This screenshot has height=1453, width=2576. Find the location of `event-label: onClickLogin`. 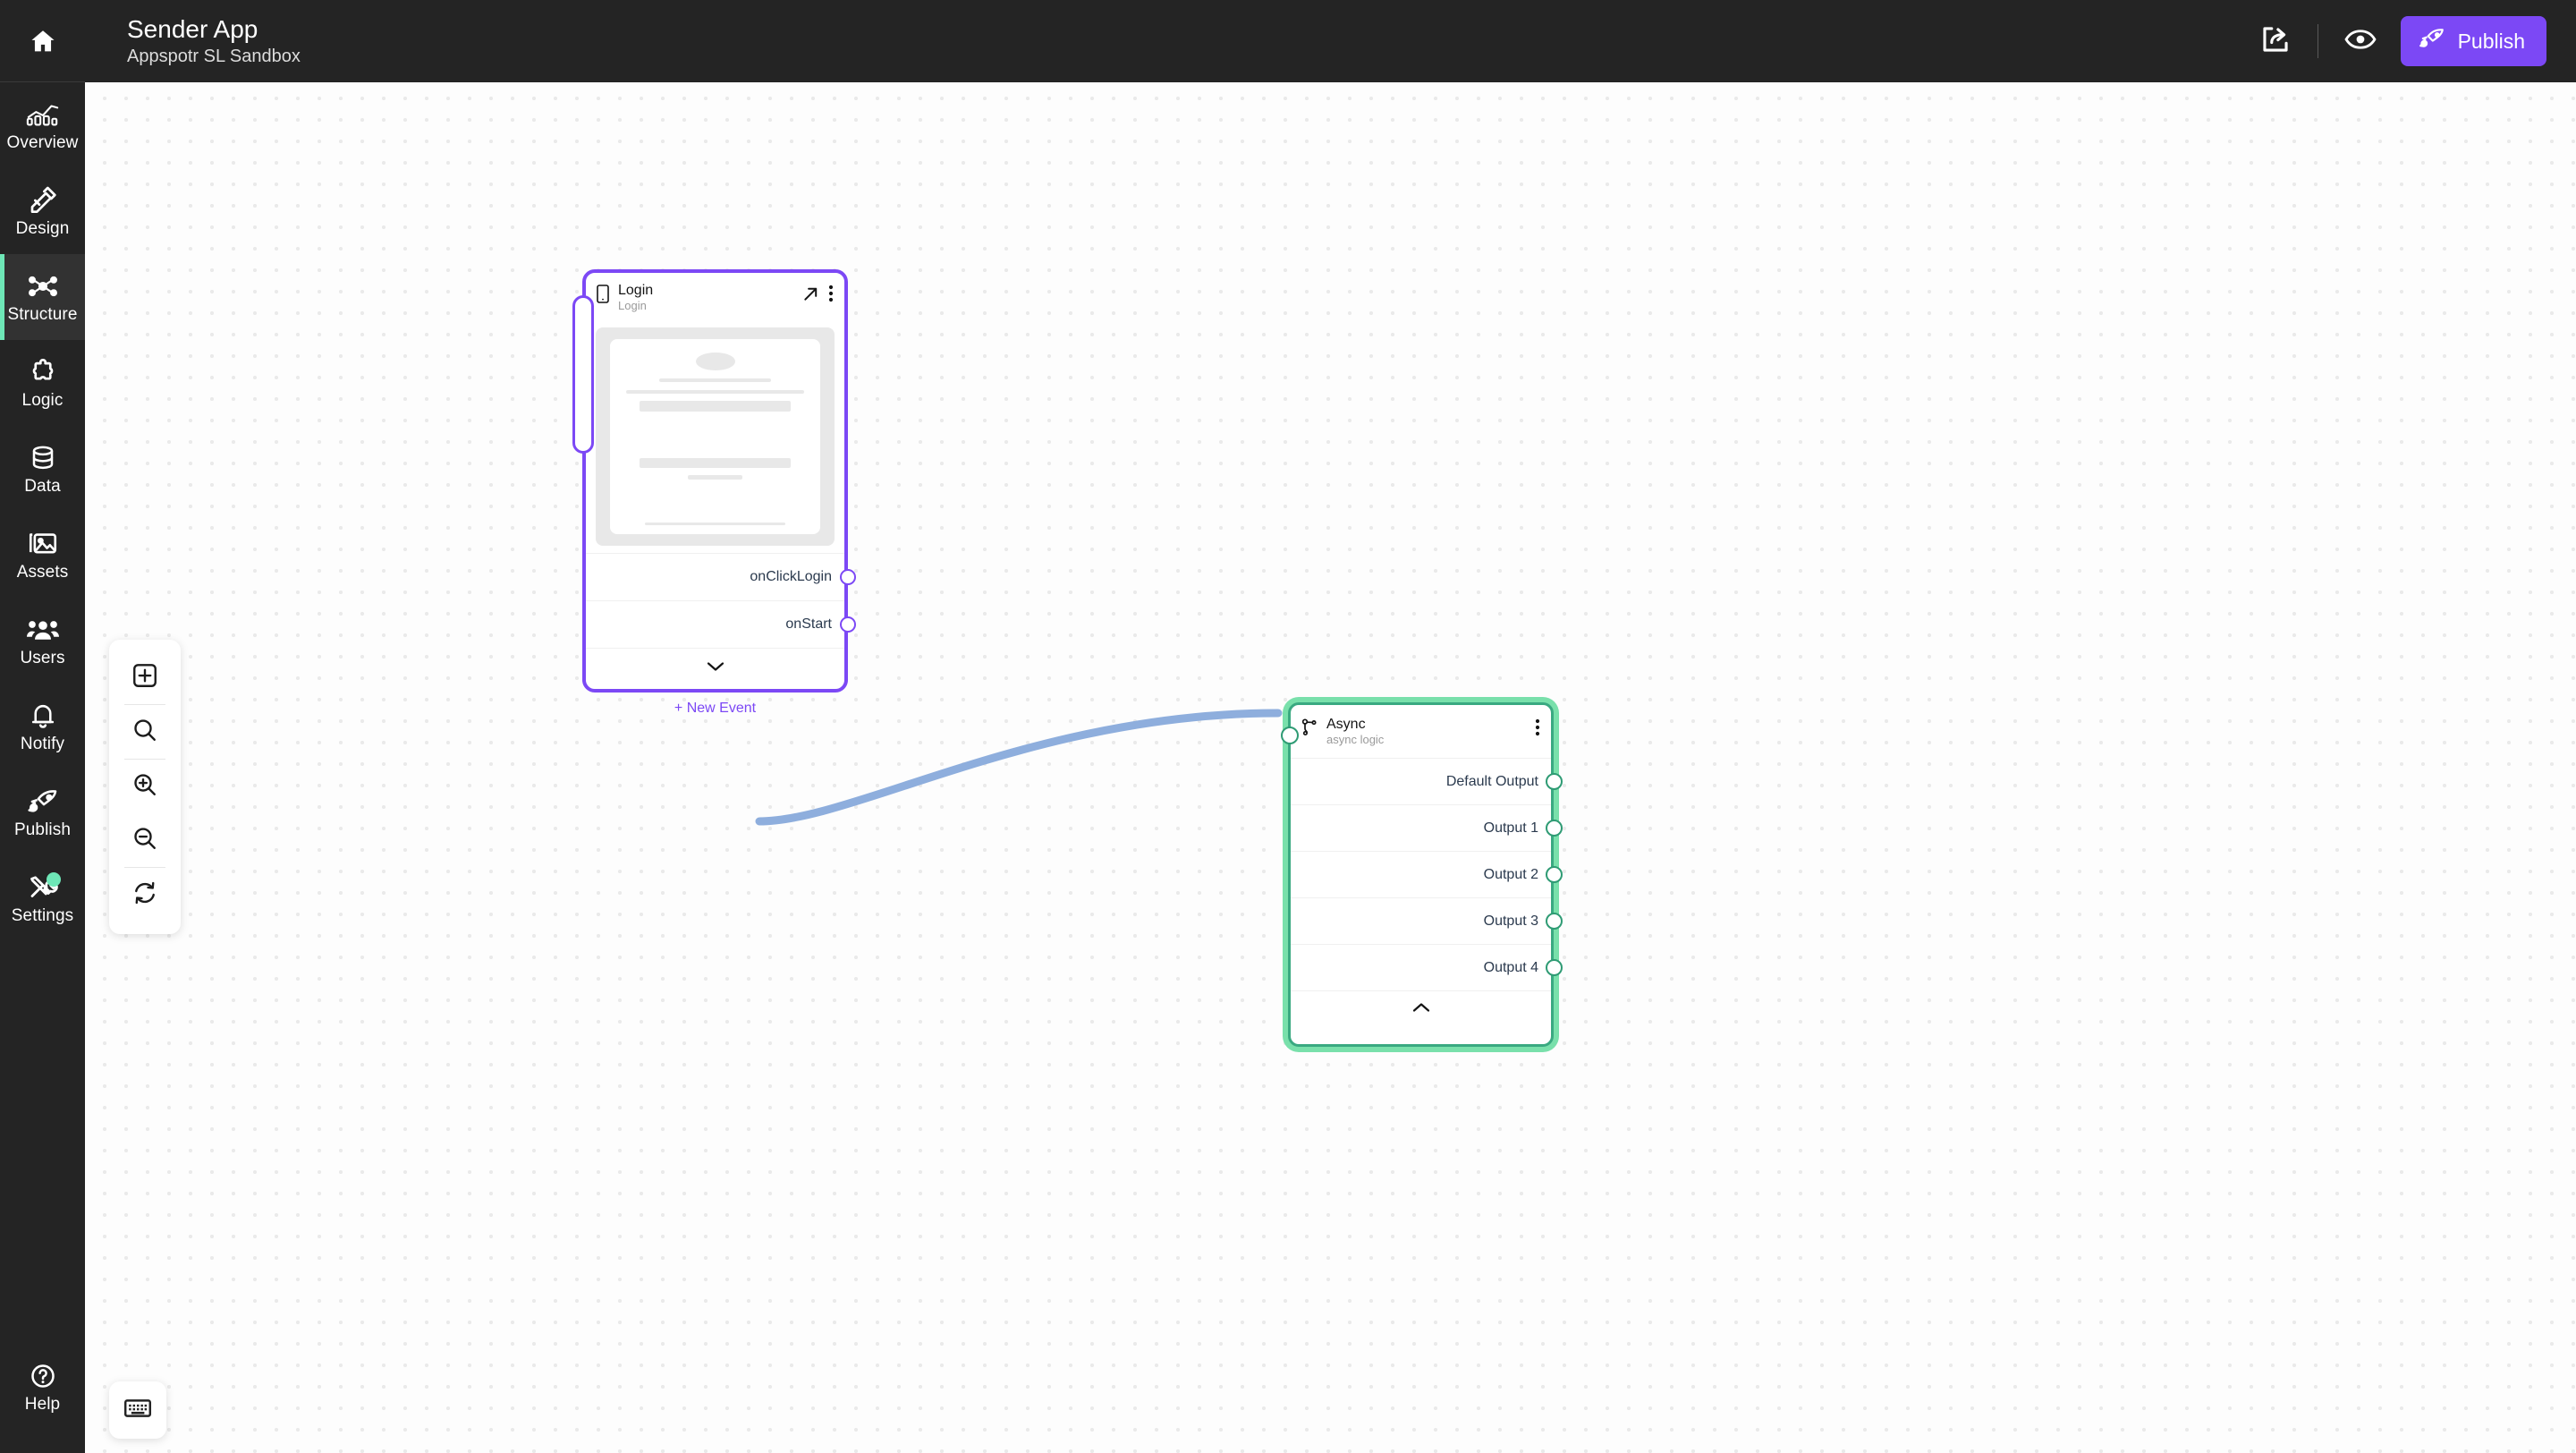

event-label: onClickLogin is located at coordinates (791, 577).